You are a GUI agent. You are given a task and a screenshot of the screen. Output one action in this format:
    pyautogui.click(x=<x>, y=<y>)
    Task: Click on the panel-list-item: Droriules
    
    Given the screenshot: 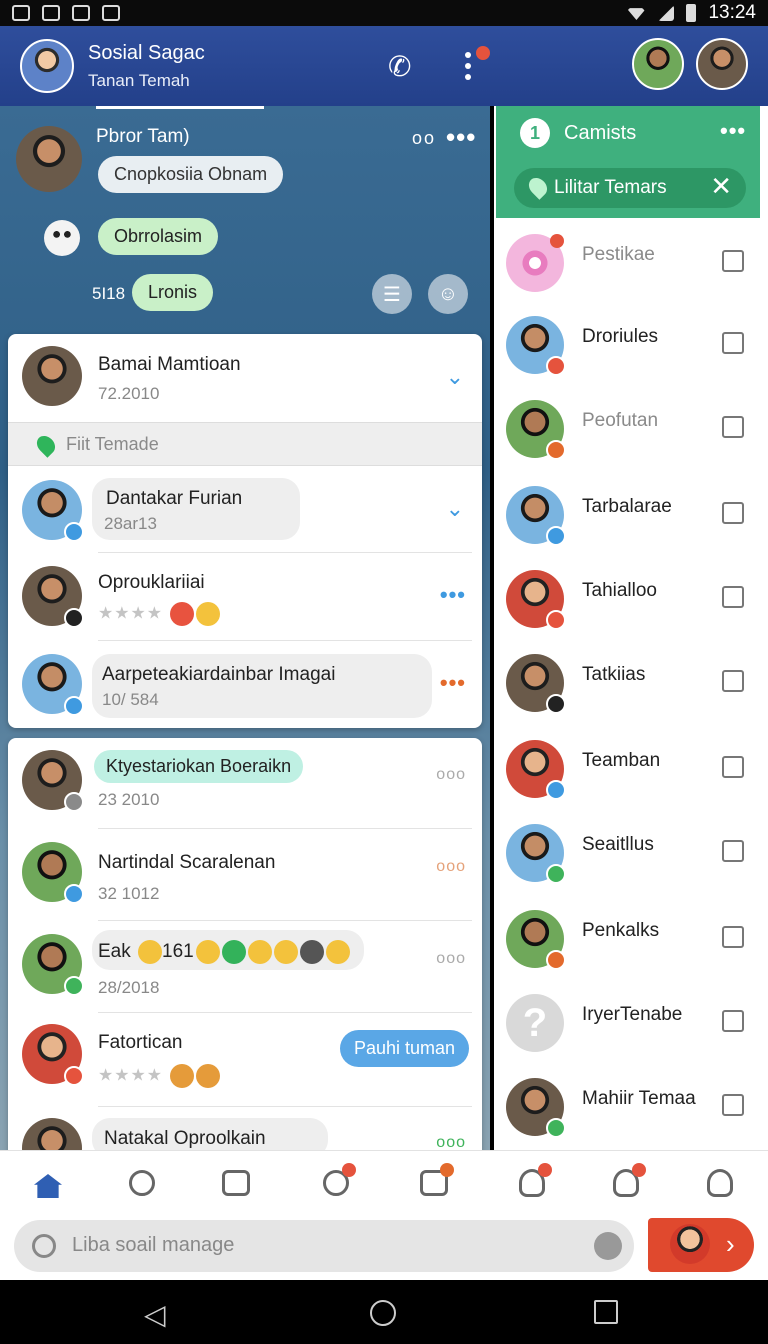 What is the action you would take?
    pyautogui.click(x=631, y=350)
    